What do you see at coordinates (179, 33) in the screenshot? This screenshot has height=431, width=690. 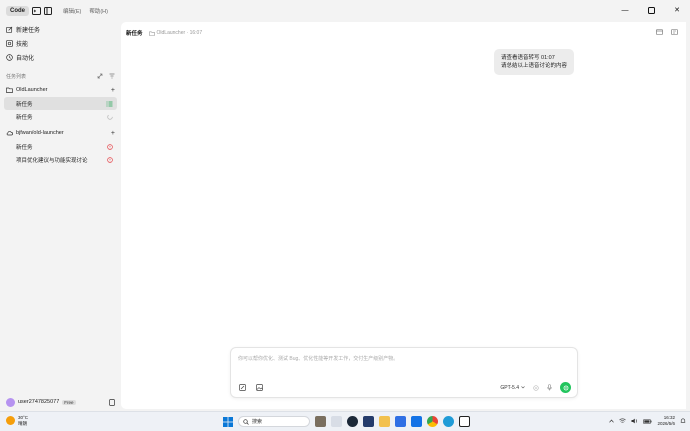 I see `breadcrumb-text: OldLauncher · 16:07` at bounding box center [179, 33].